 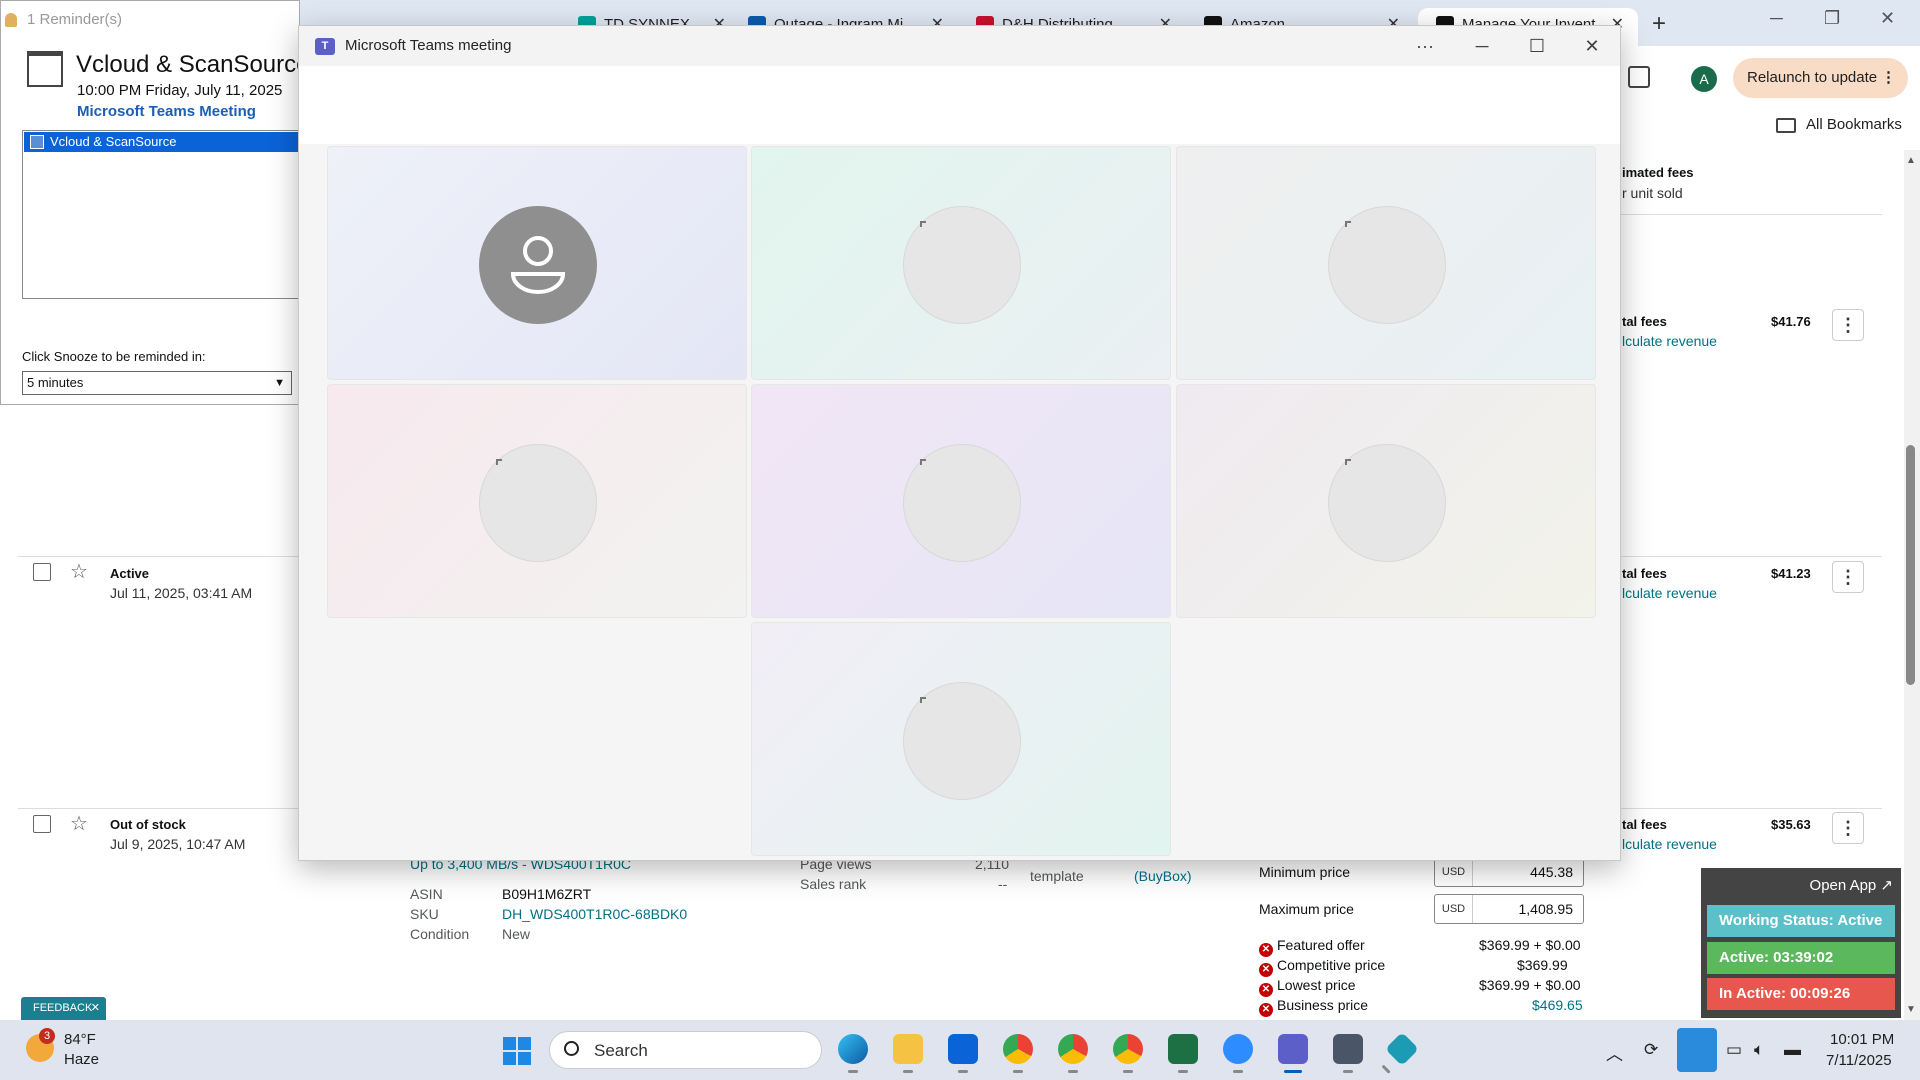 I want to click on show-hidden-icons-chevron-icon: ︿, so click(x=1614, y=1052).